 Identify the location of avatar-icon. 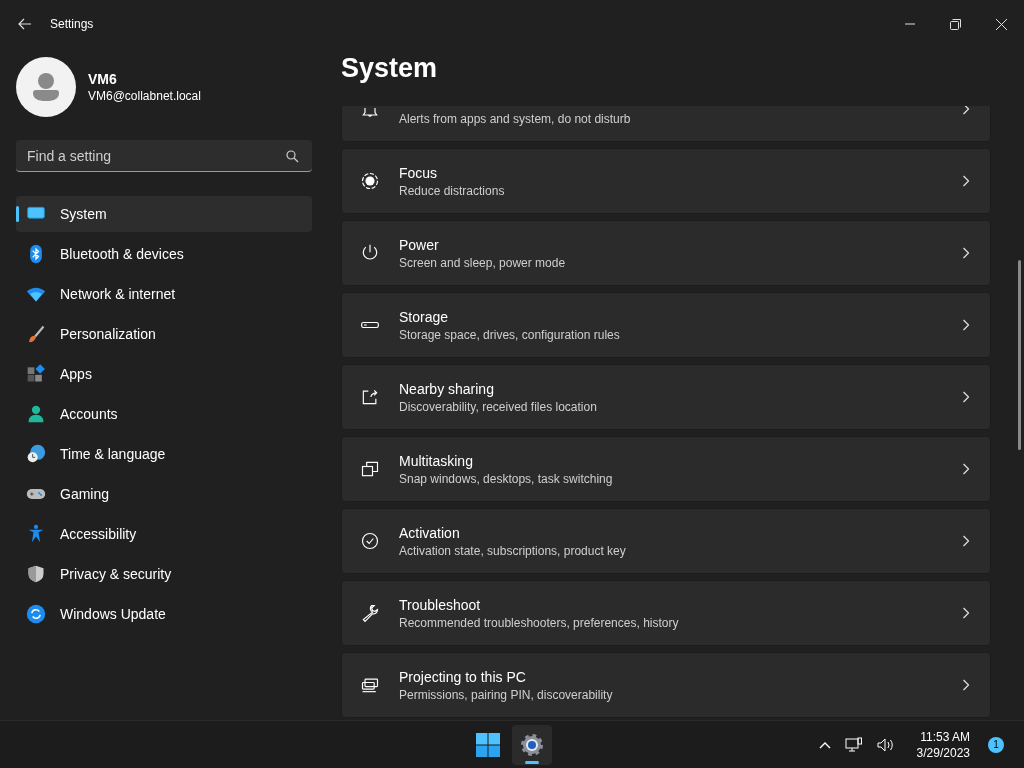
(46, 87).